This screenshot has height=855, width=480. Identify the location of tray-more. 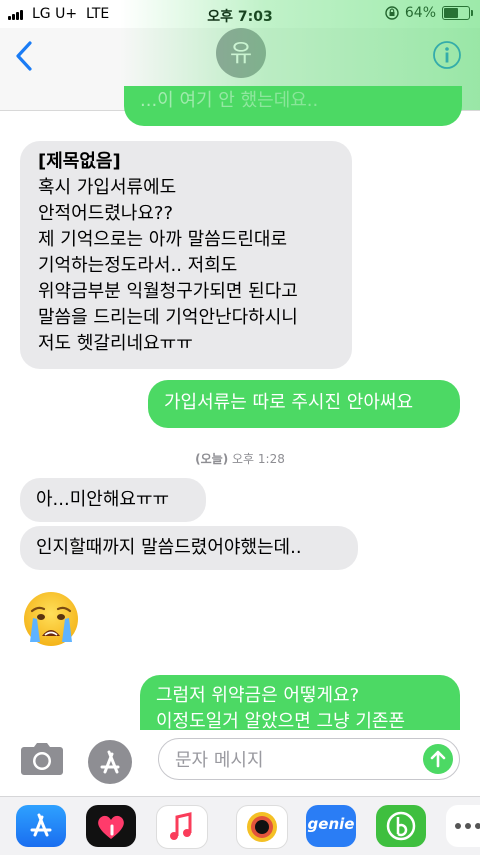
(463, 826).